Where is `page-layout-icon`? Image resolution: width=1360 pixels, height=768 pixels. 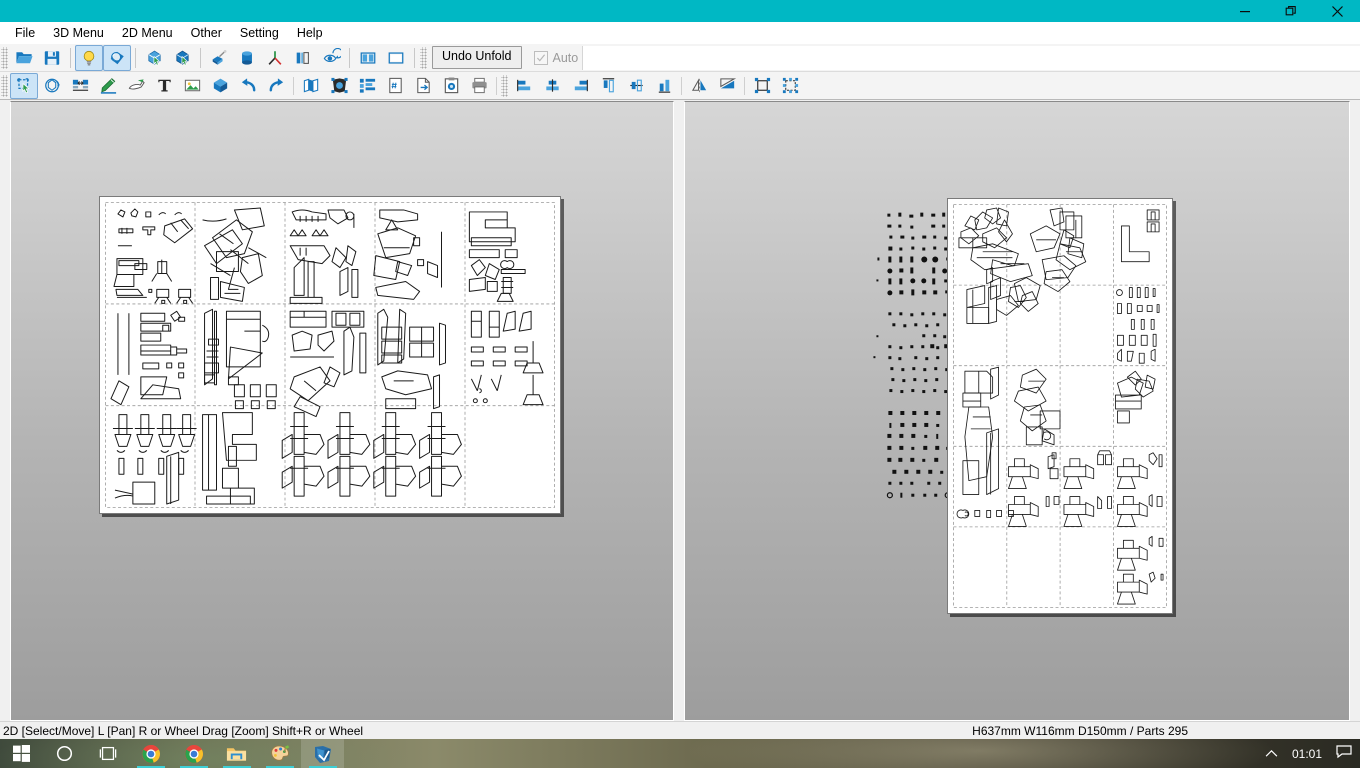 page-layout-icon is located at coordinates (310, 85).